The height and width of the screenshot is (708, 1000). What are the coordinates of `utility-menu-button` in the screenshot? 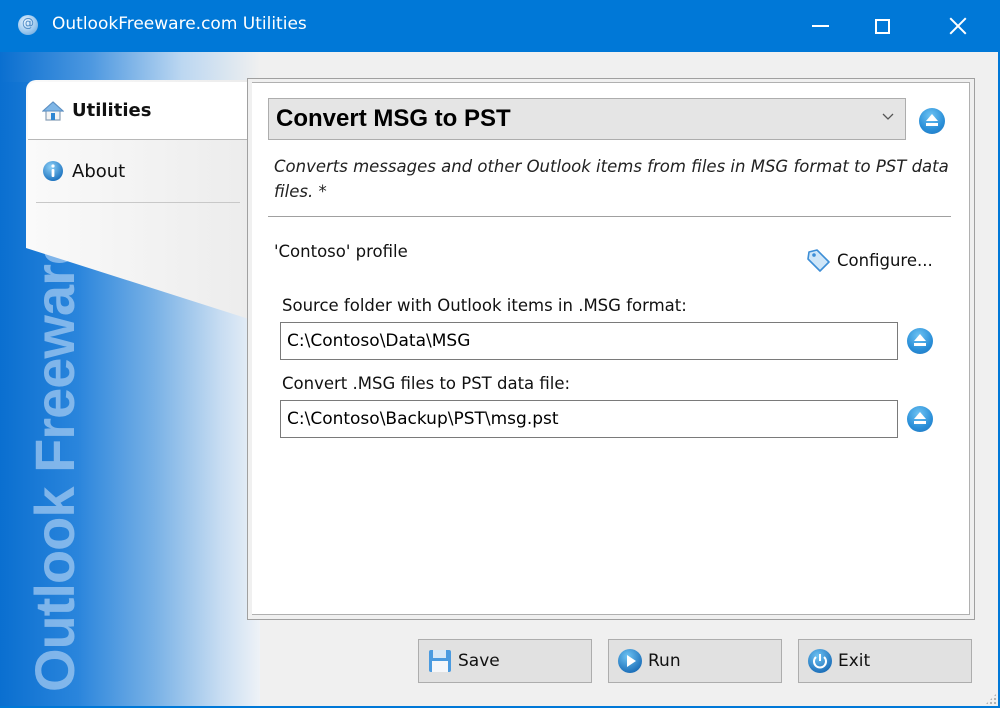 It's located at (932, 121).